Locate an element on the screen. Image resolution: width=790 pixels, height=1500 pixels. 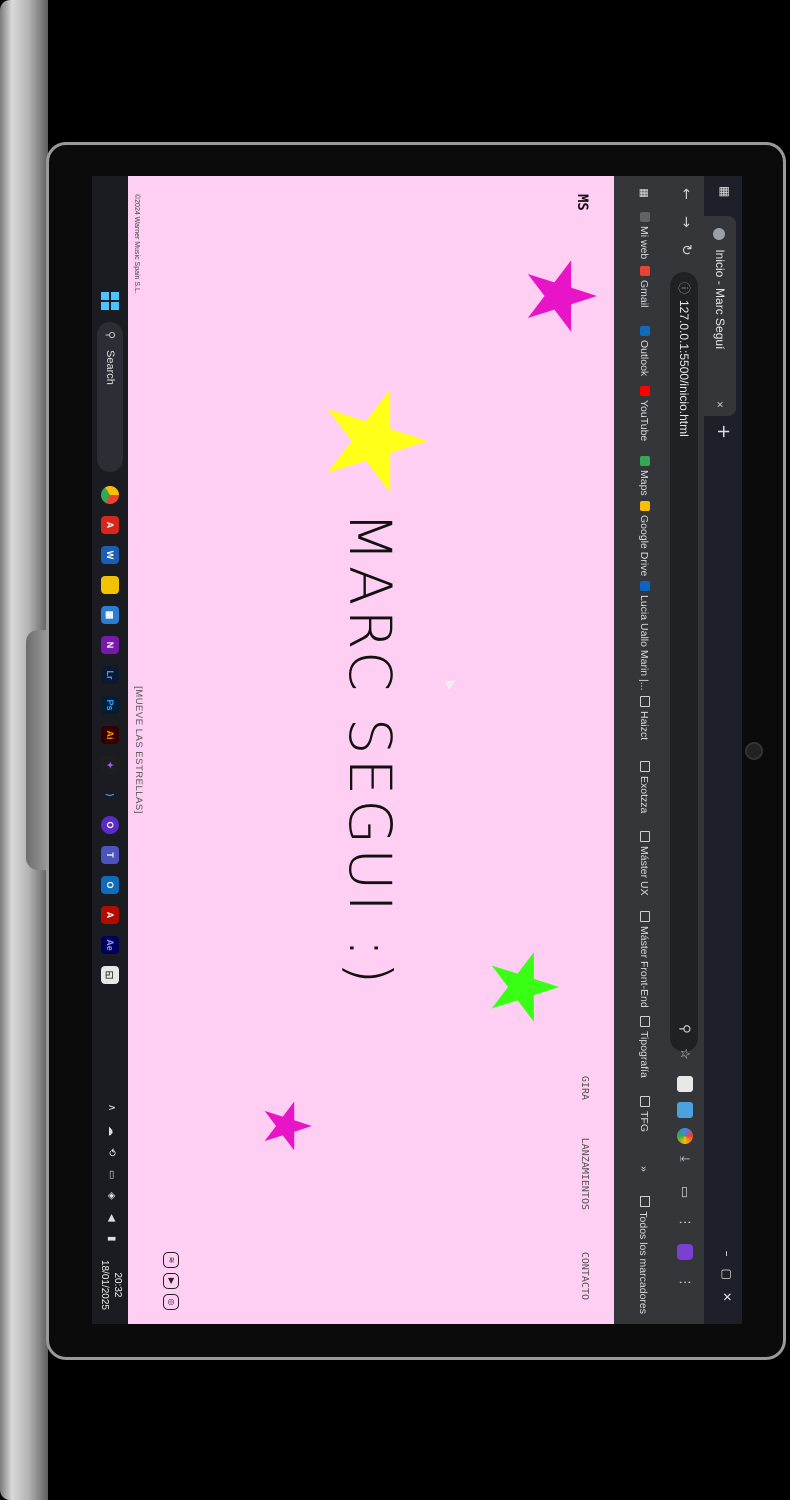
calendar-icon: ▦ is located at coordinates (110, 615).